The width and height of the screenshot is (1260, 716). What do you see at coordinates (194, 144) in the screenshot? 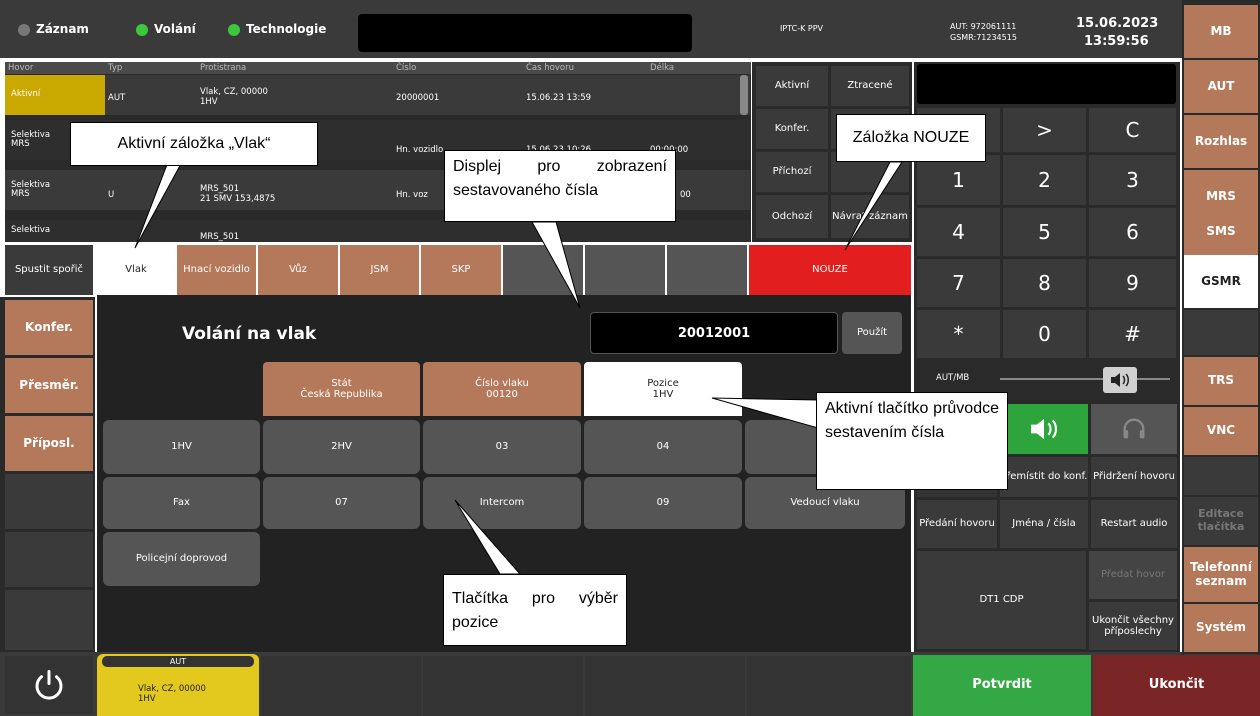
I see `annotation-vlak: Aktivní záložka „Vlak“` at bounding box center [194, 144].